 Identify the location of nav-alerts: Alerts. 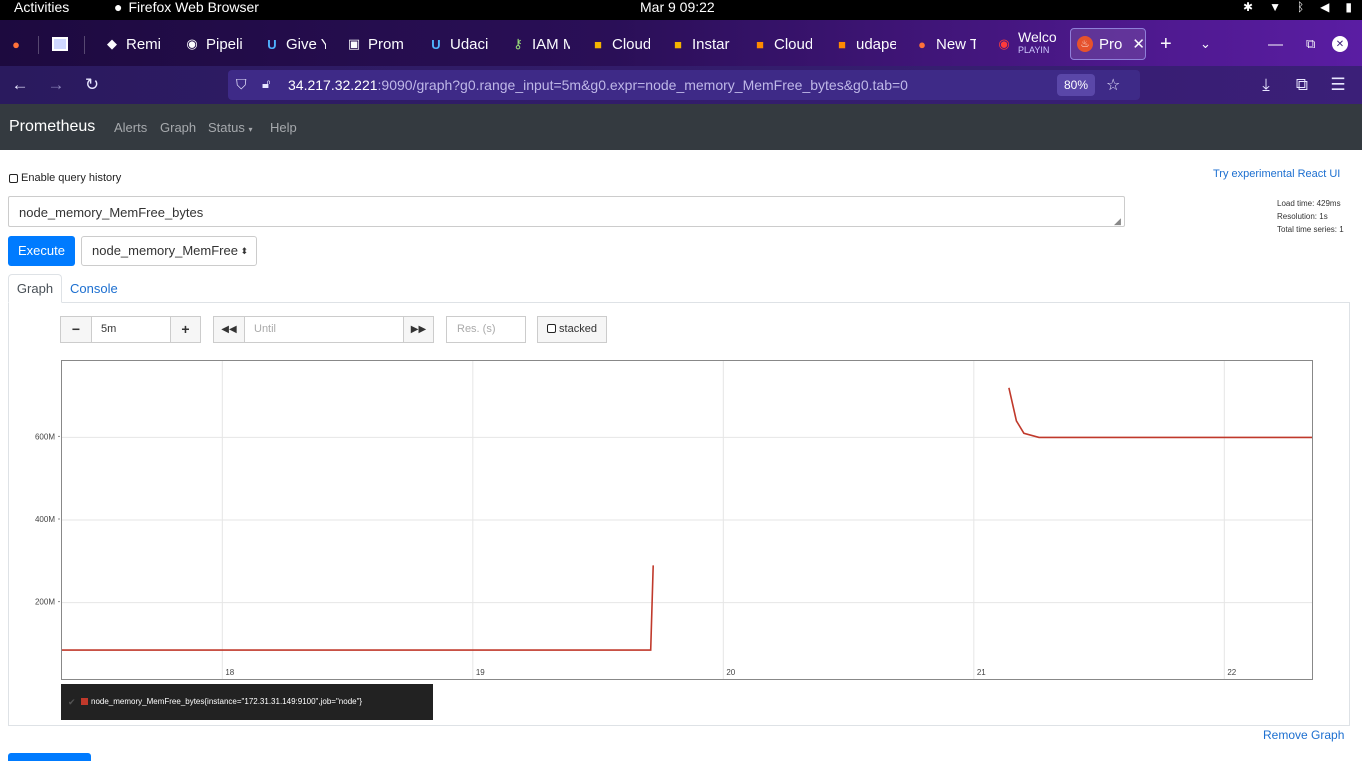
(130, 127).